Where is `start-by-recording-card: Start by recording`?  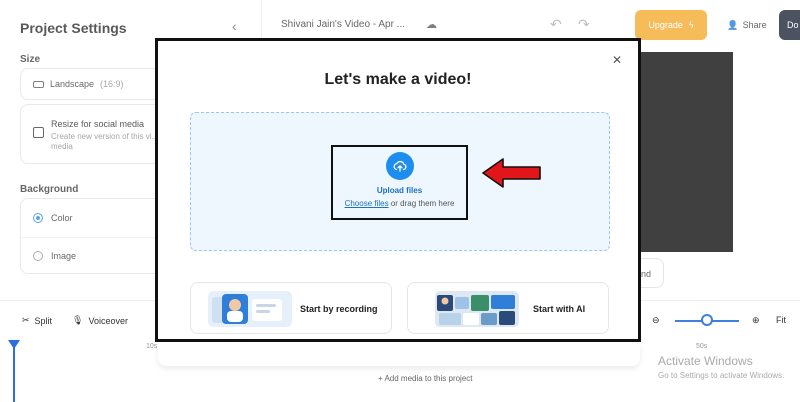 start-by-recording-card: Start by recording is located at coordinates (291, 308).